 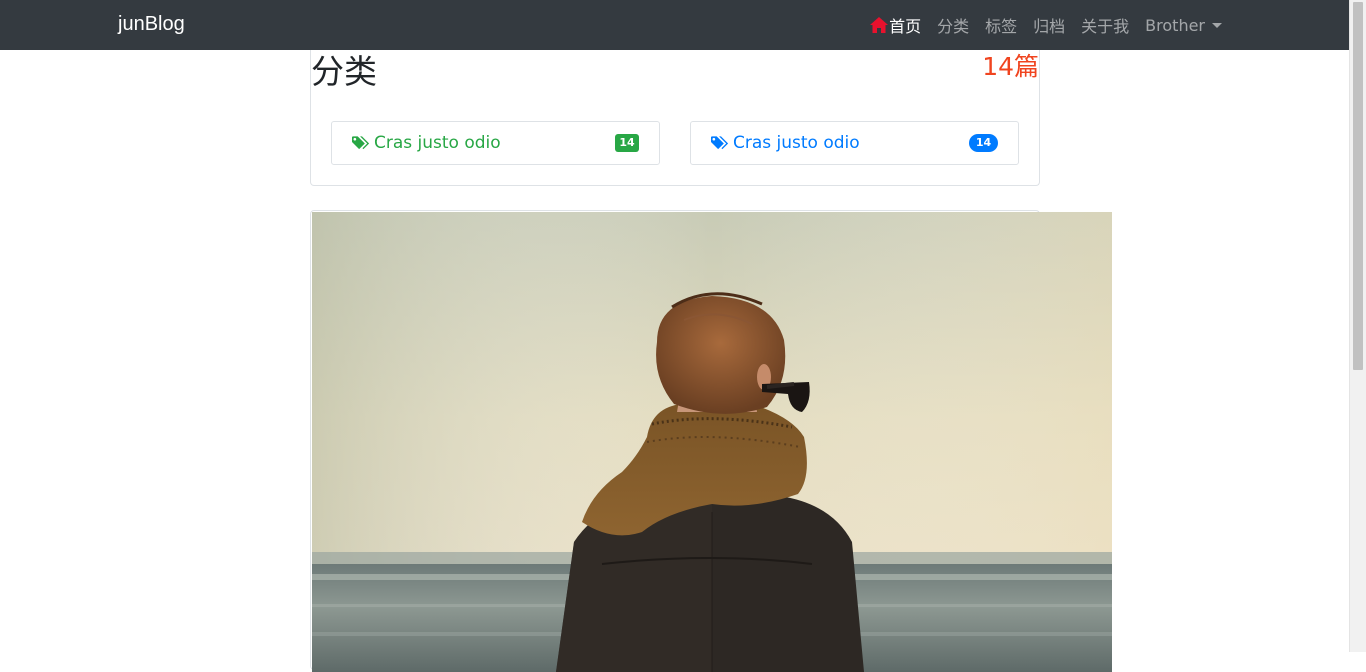 I want to click on nav-item-tags: 标签, so click(x=1001, y=25).